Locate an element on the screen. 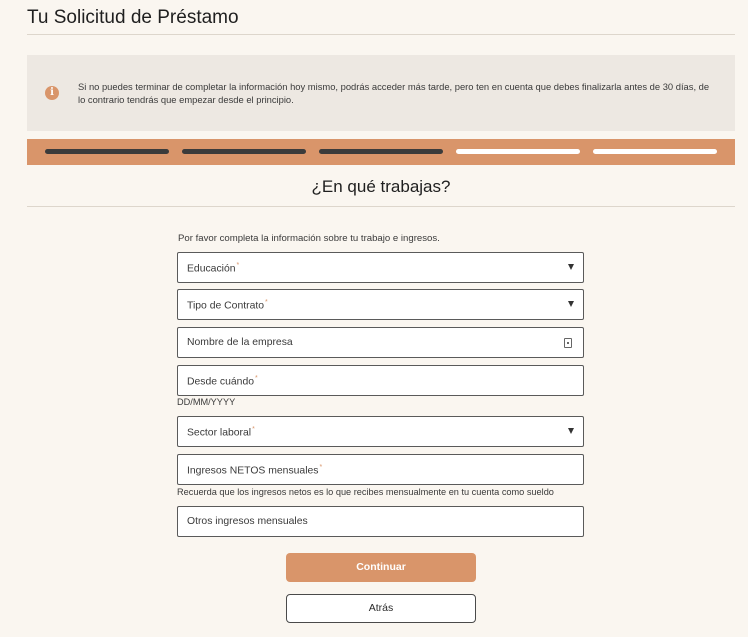 Image resolution: width=748 pixels, height=637 pixels. since-when-label: Desde cuándo* is located at coordinates (222, 381).